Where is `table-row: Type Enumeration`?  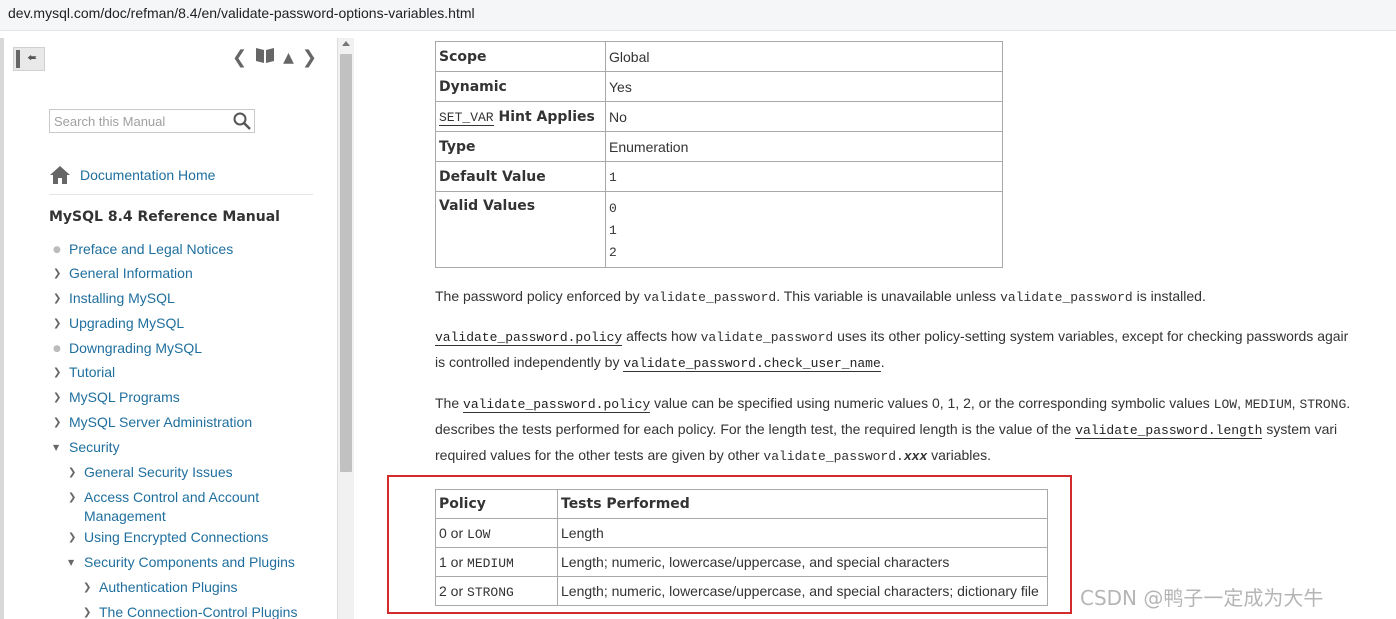
table-row: Type Enumeration is located at coordinates (719, 146).